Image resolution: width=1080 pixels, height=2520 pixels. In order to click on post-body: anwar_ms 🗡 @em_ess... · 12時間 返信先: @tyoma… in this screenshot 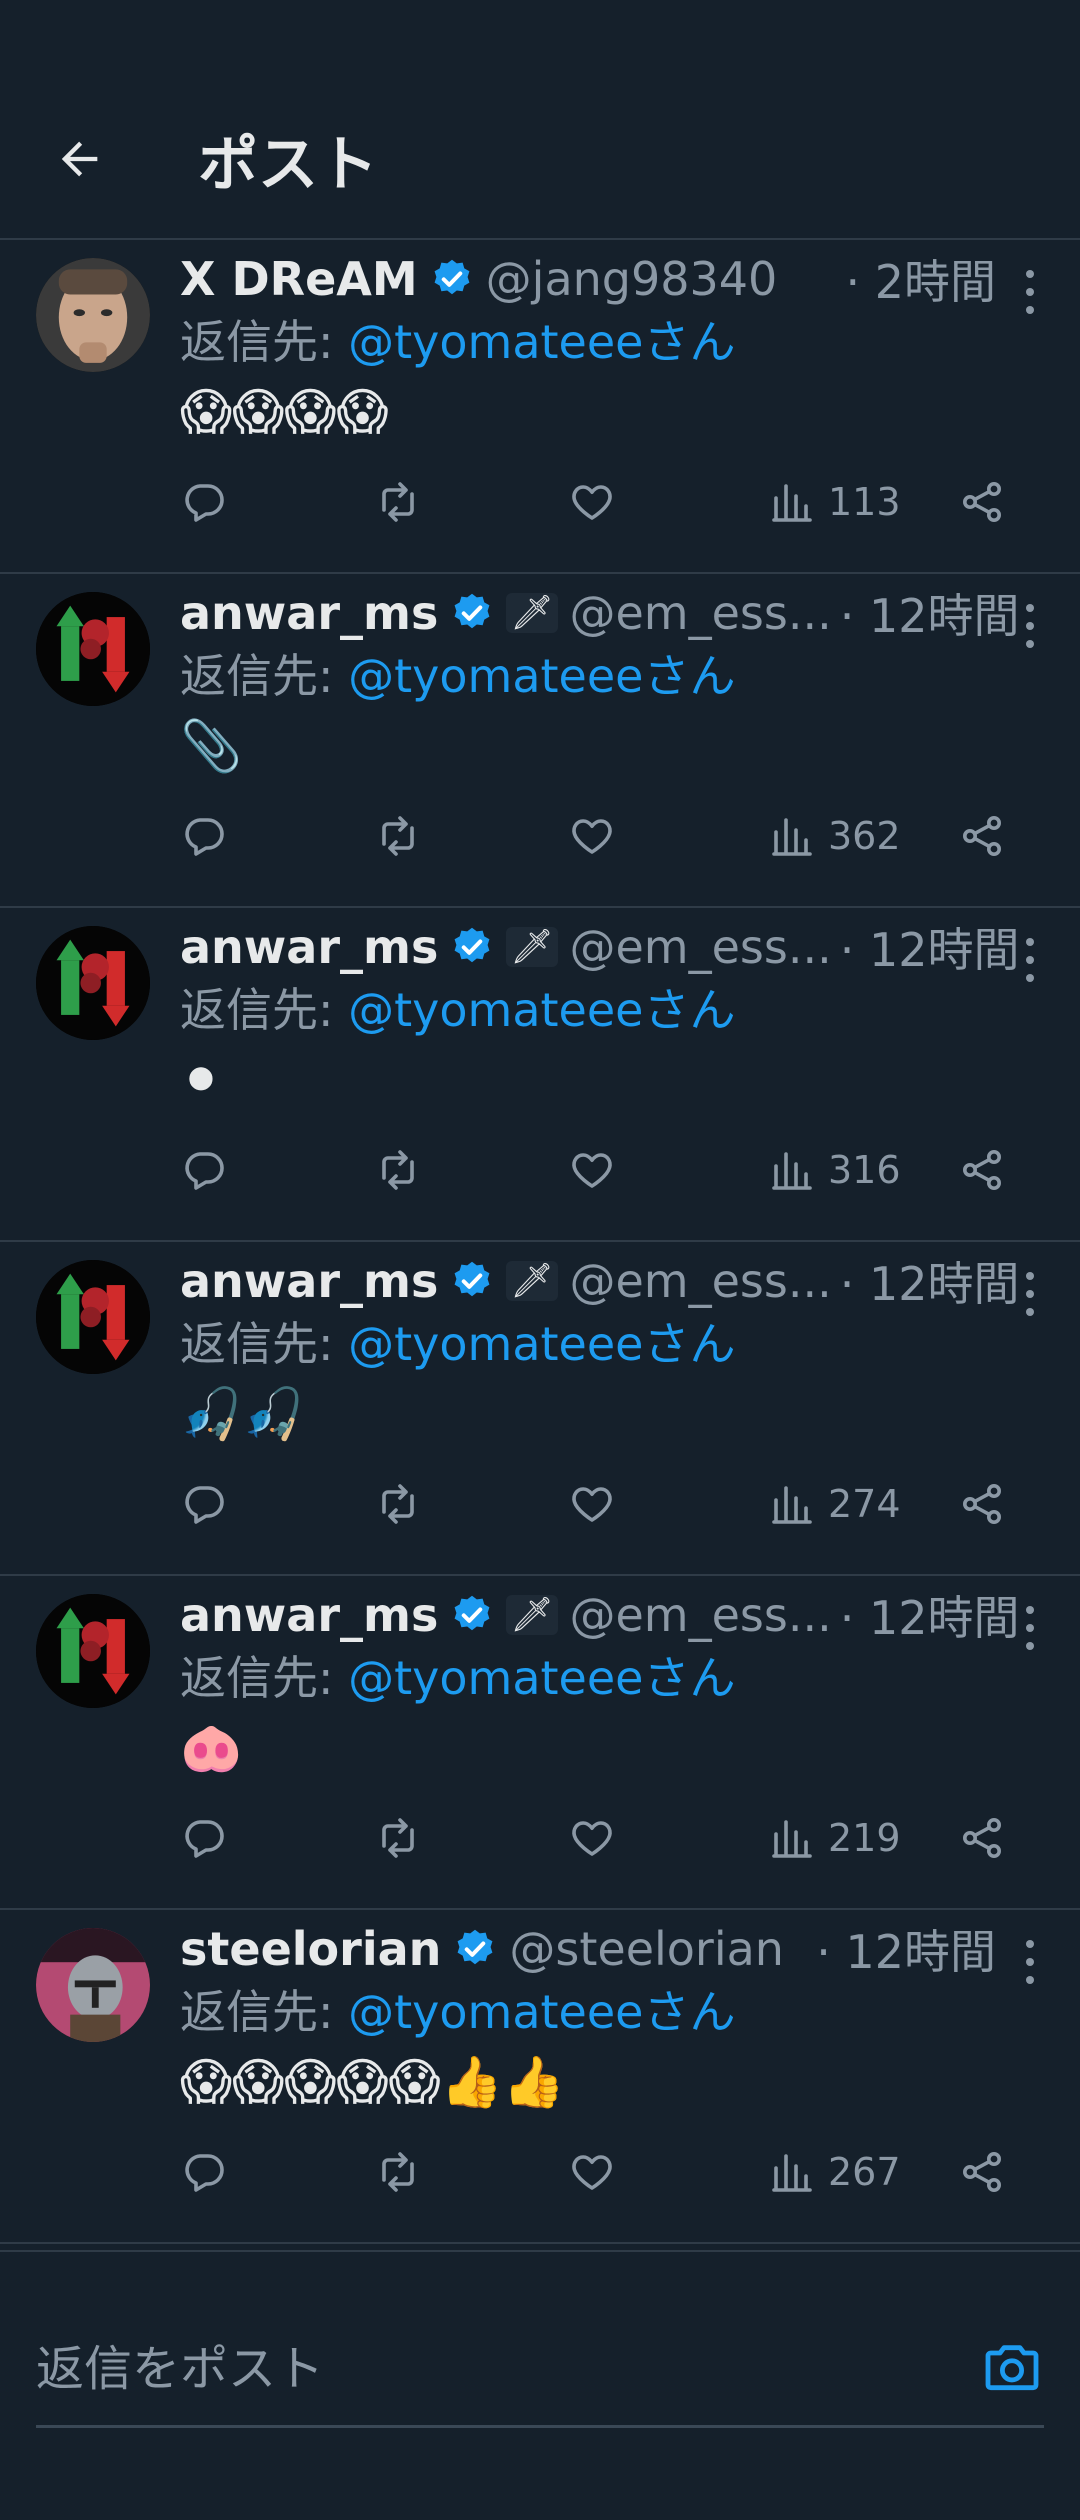, I will do `click(610, 1351)`.